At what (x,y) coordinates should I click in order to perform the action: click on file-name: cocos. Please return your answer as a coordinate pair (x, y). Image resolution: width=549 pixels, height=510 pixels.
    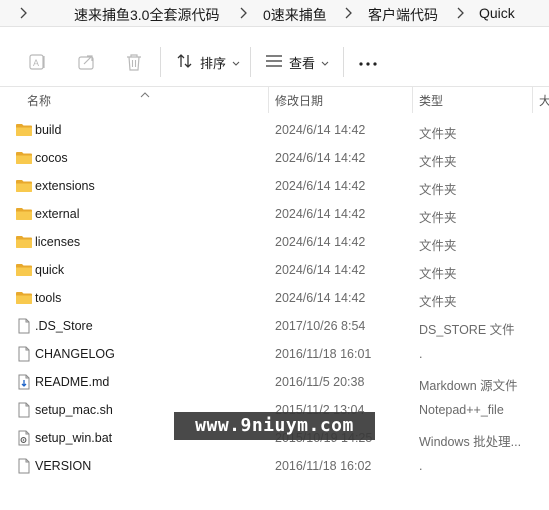
    Looking at the image, I should click on (51, 158).